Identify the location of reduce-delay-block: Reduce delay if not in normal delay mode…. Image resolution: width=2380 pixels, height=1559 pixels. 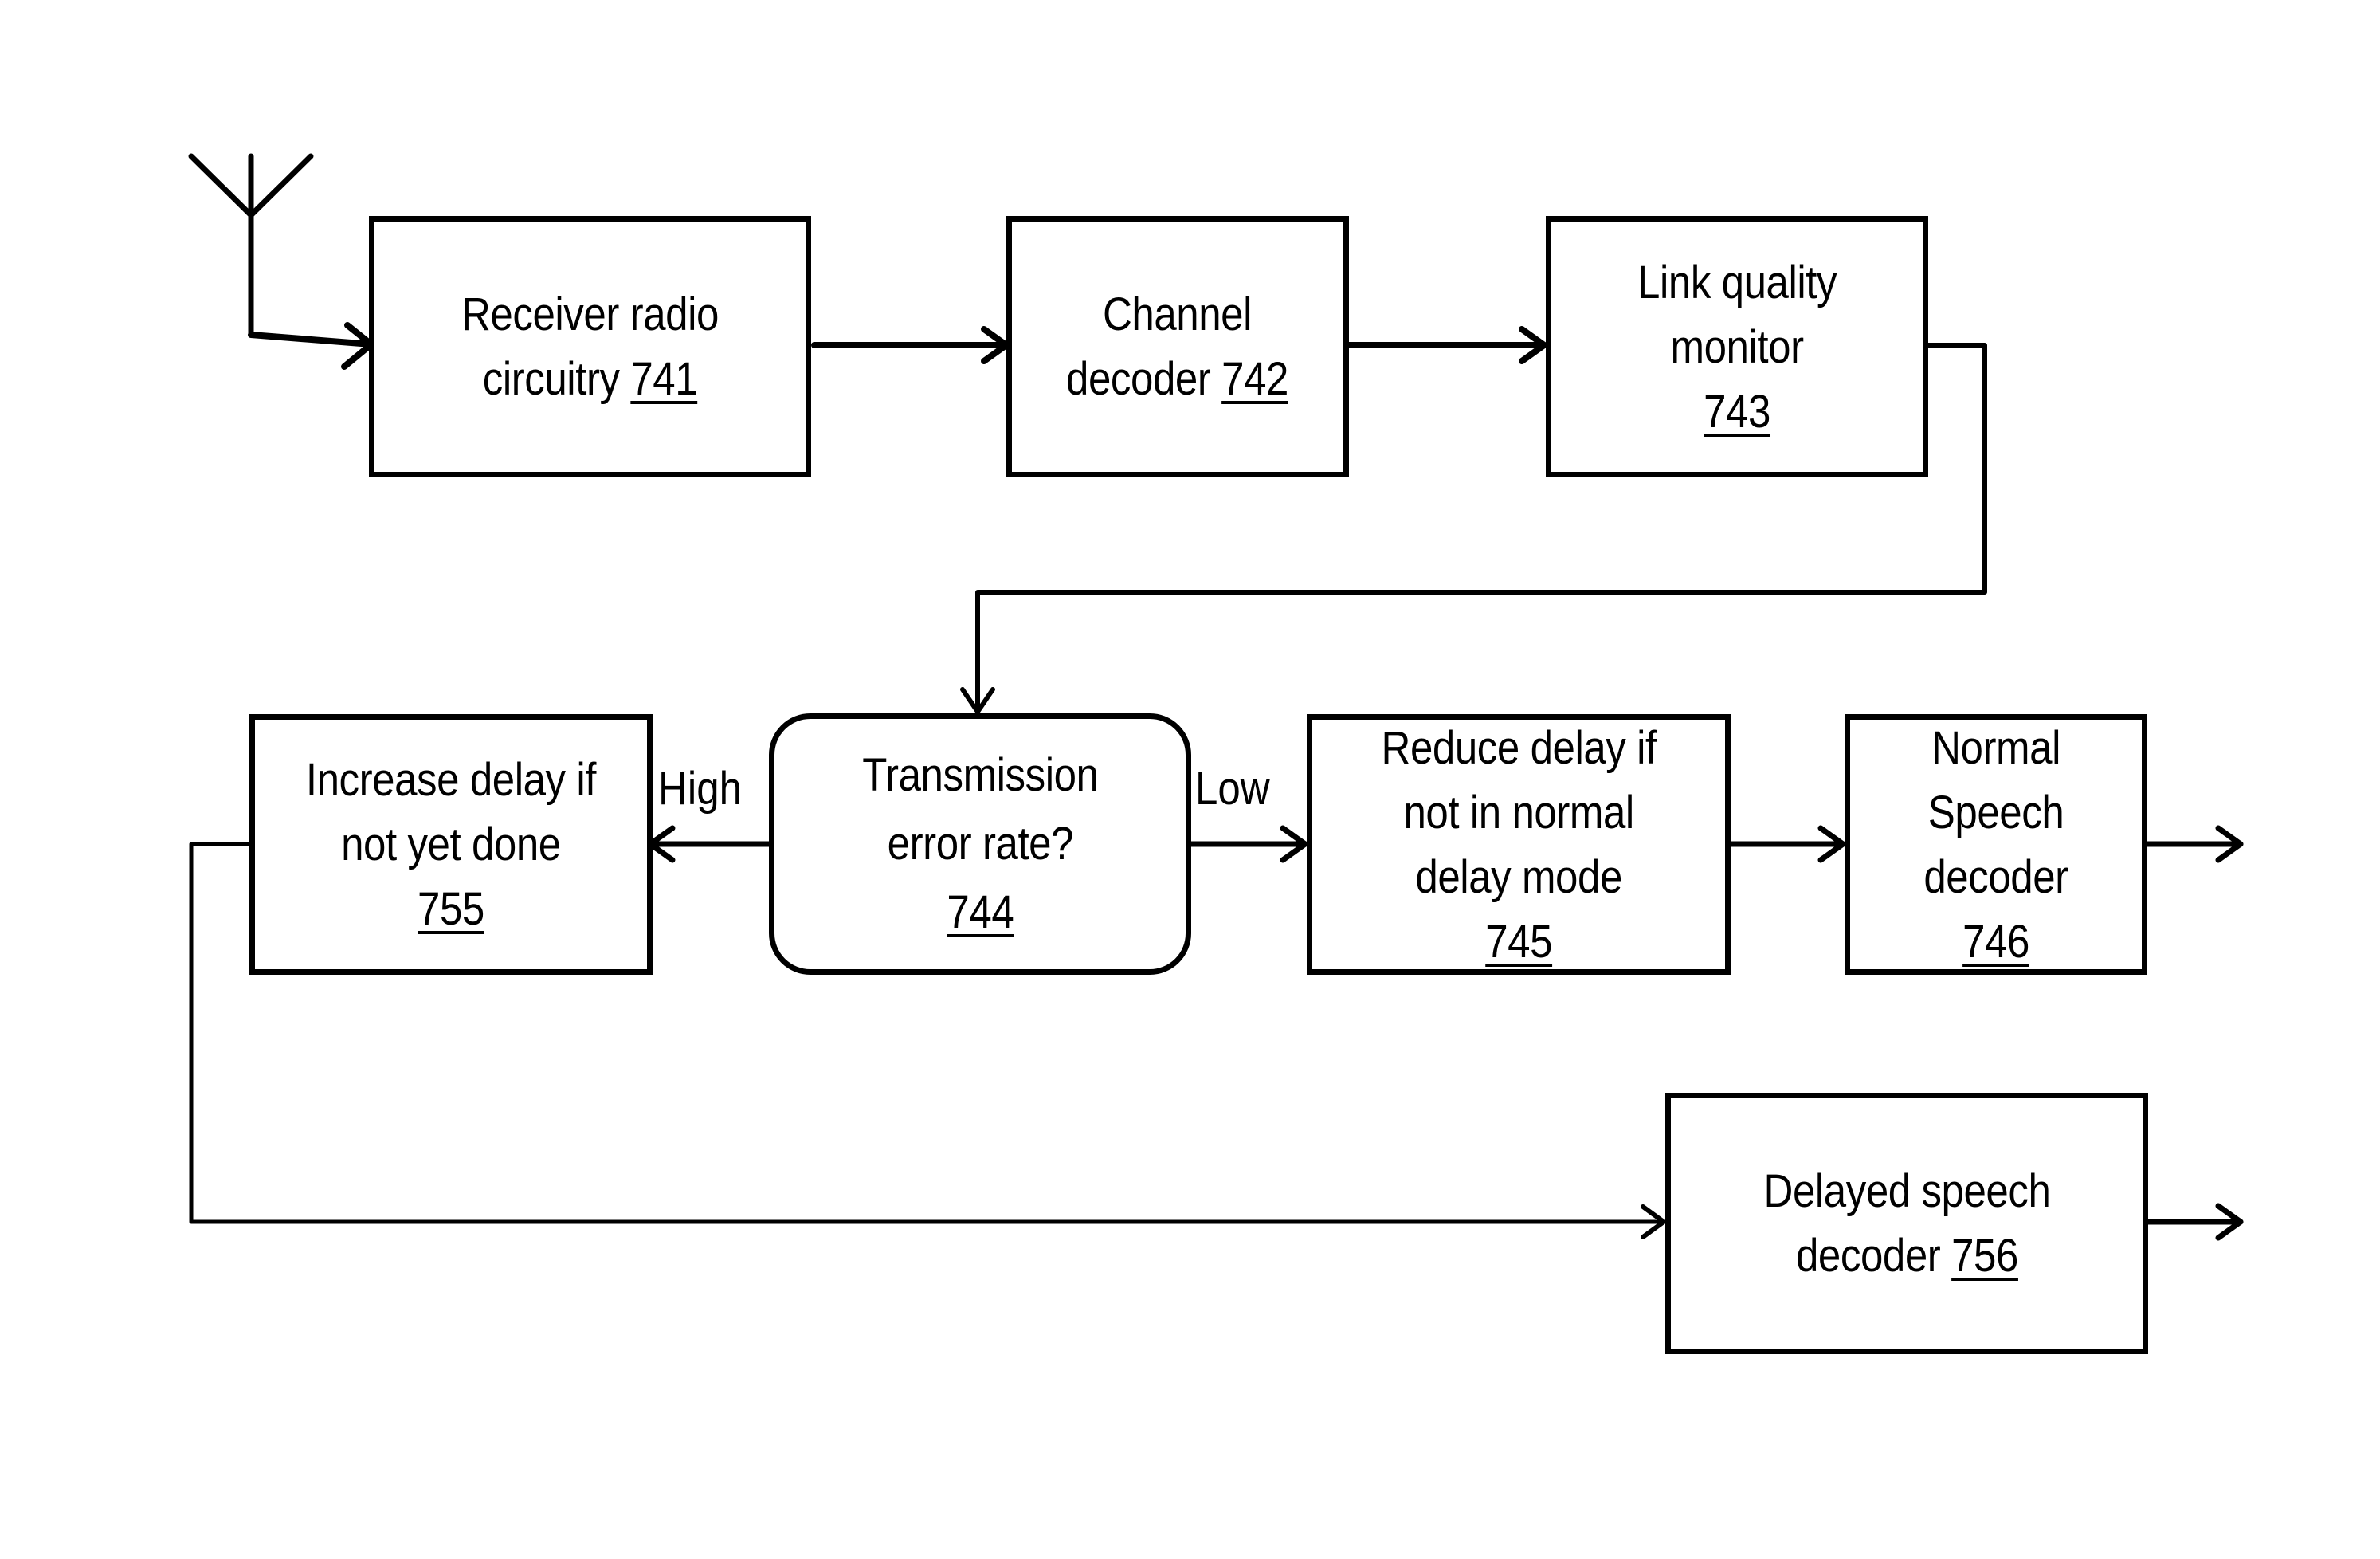
(1519, 844).